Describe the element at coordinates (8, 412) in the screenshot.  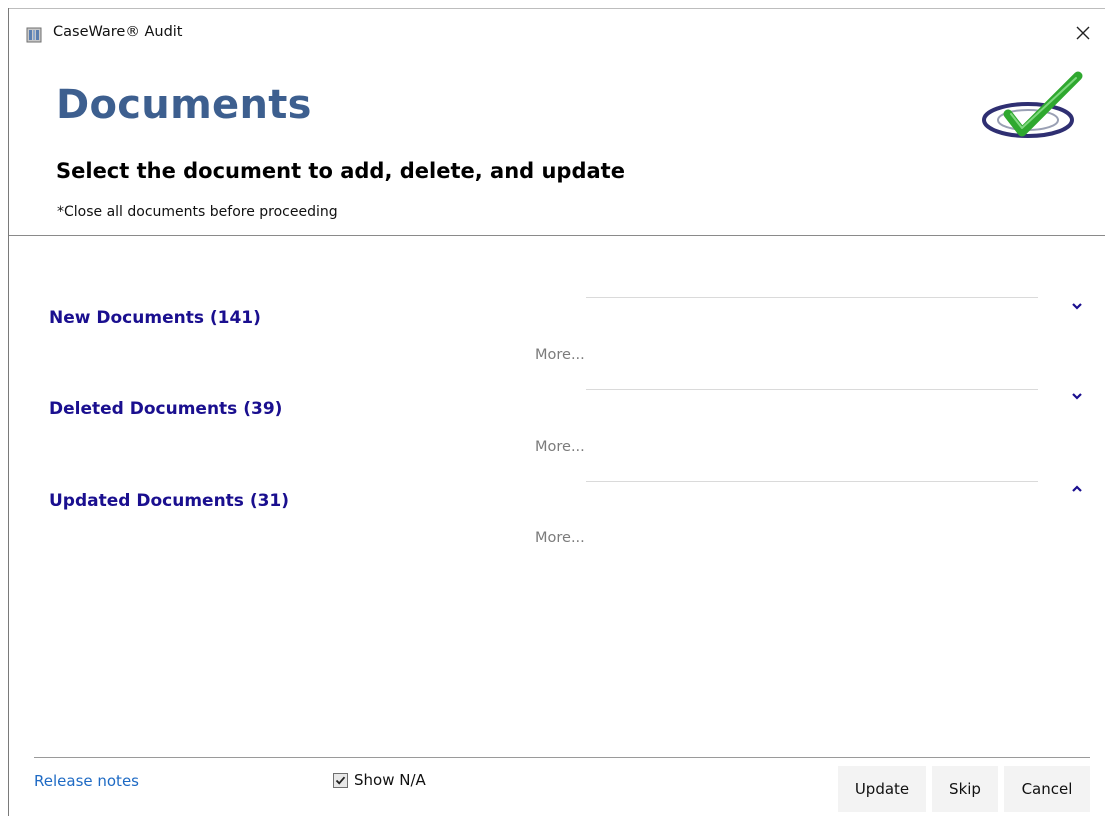
I see `window-border-left` at that location.